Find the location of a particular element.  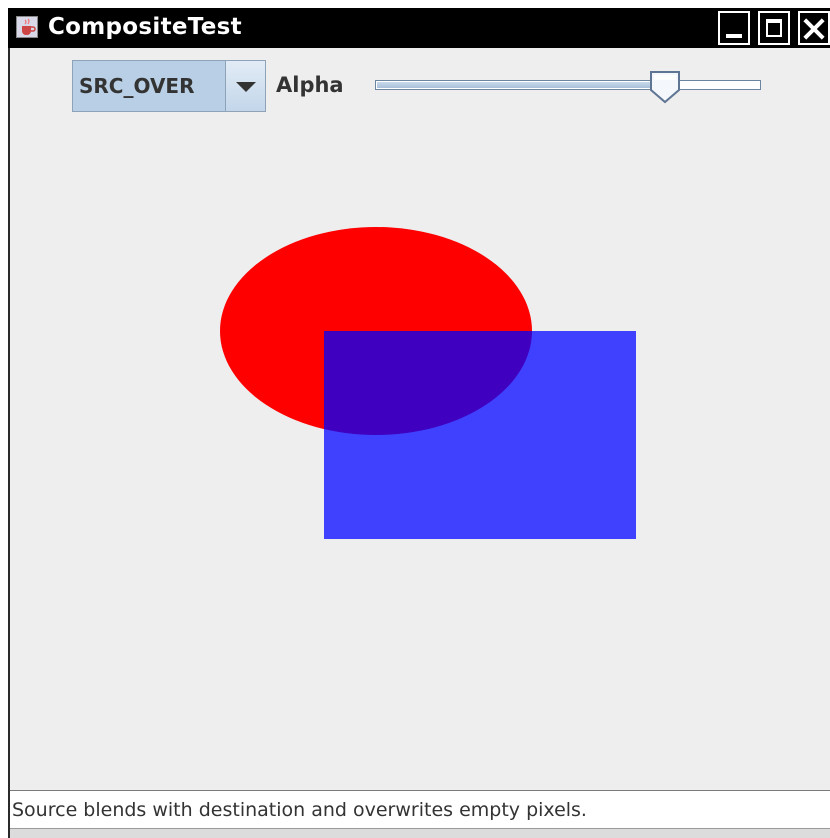

slider-fill is located at coordinates (521, 85).